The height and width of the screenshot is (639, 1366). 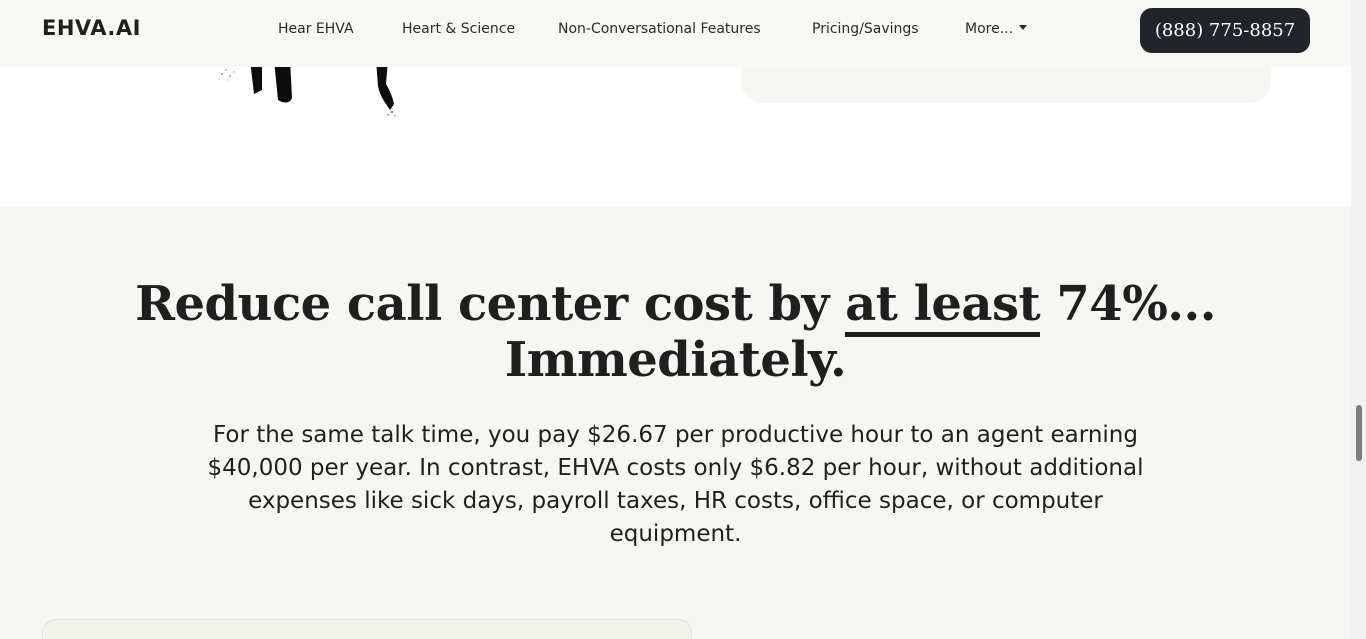 I want to click on headline-part-1: Reduce call center cost by, so click(x=490, y=304).